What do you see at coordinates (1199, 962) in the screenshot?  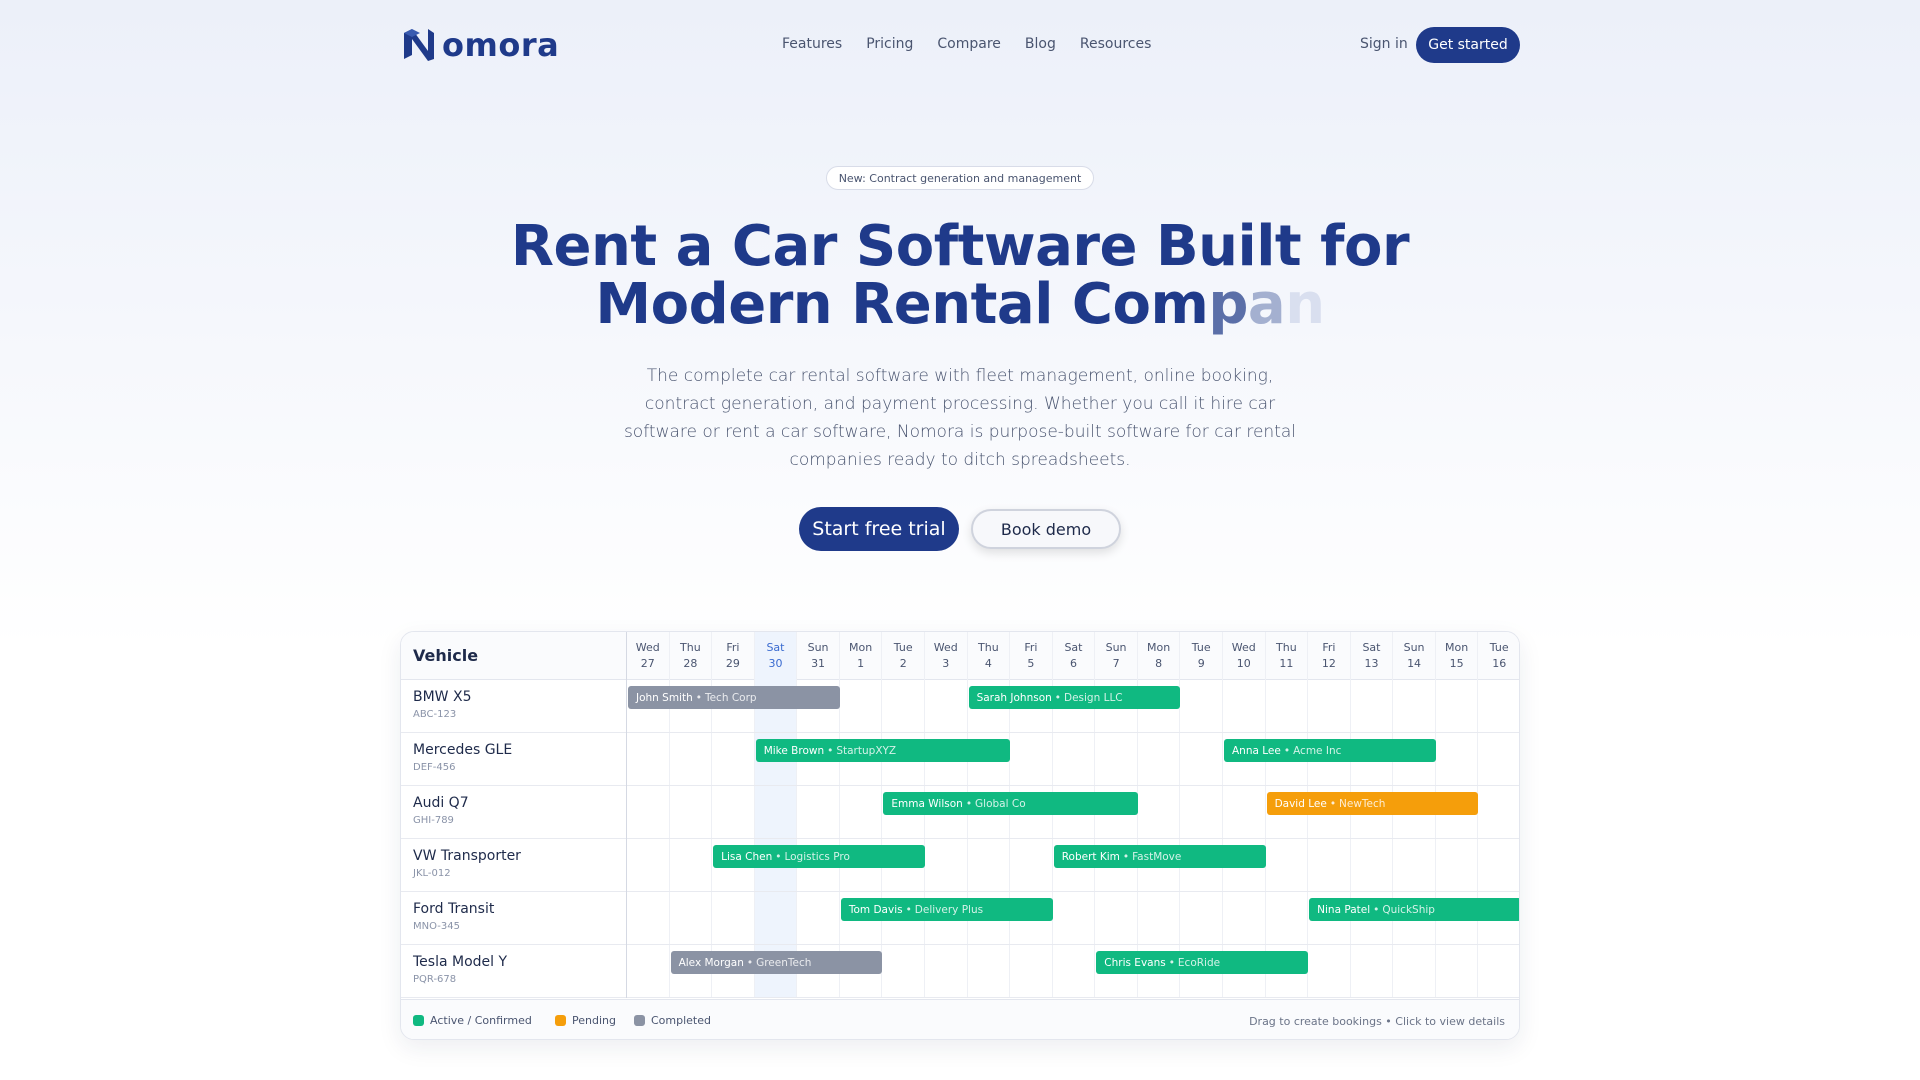 I see `booking-company: EcoRide` at bounding box center [1199, 962].